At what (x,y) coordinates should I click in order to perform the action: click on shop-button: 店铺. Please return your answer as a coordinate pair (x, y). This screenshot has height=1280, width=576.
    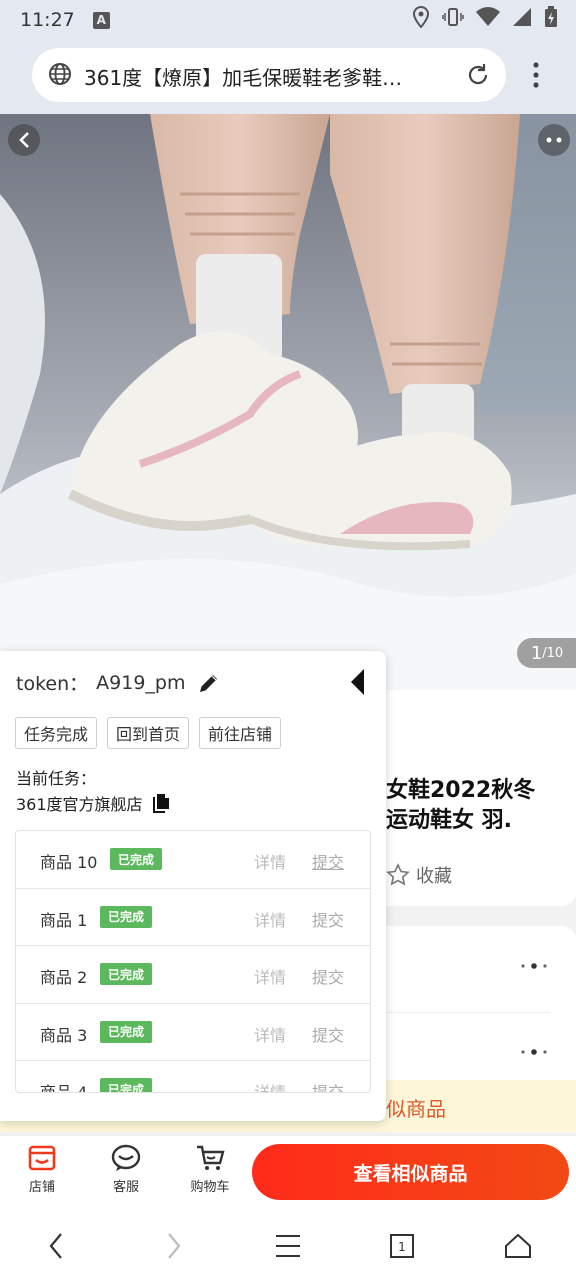
    Looking at the image, I should click on (42, 1172).